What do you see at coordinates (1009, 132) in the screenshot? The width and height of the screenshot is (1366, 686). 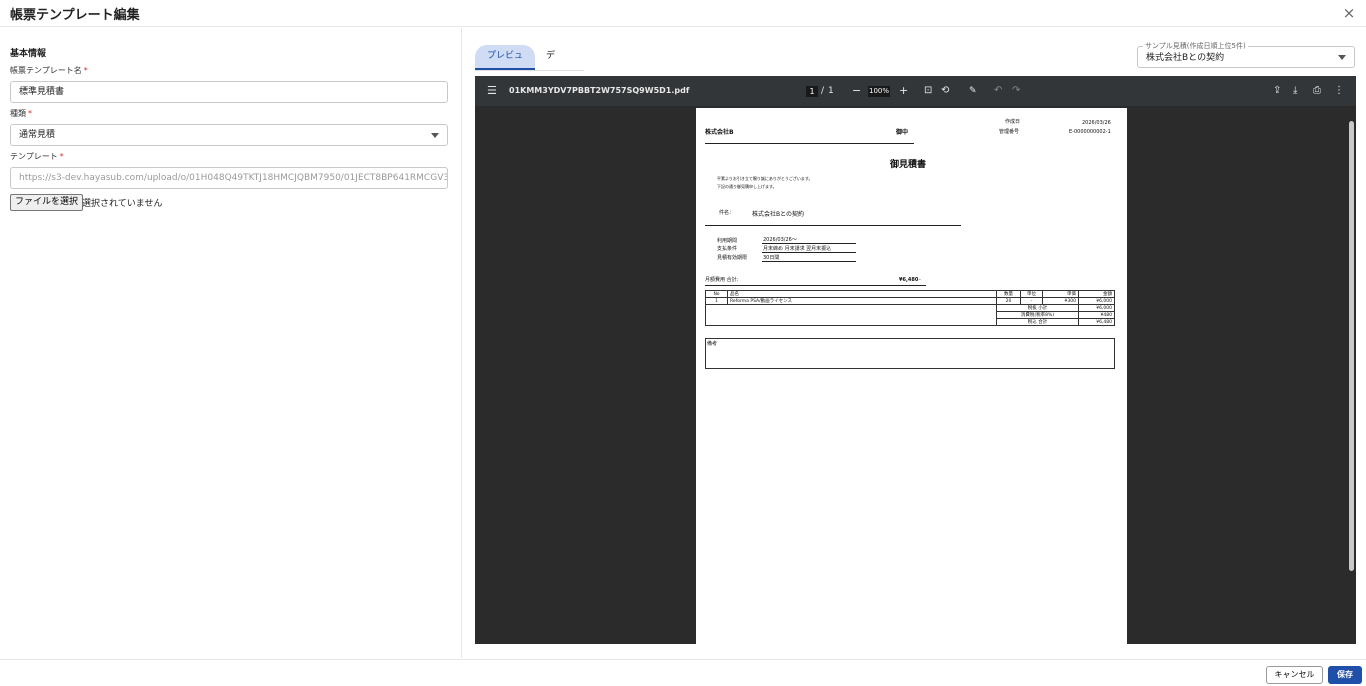 I see `doc-mgmt-label: 管理番号` at bounding box center [1009, 132].